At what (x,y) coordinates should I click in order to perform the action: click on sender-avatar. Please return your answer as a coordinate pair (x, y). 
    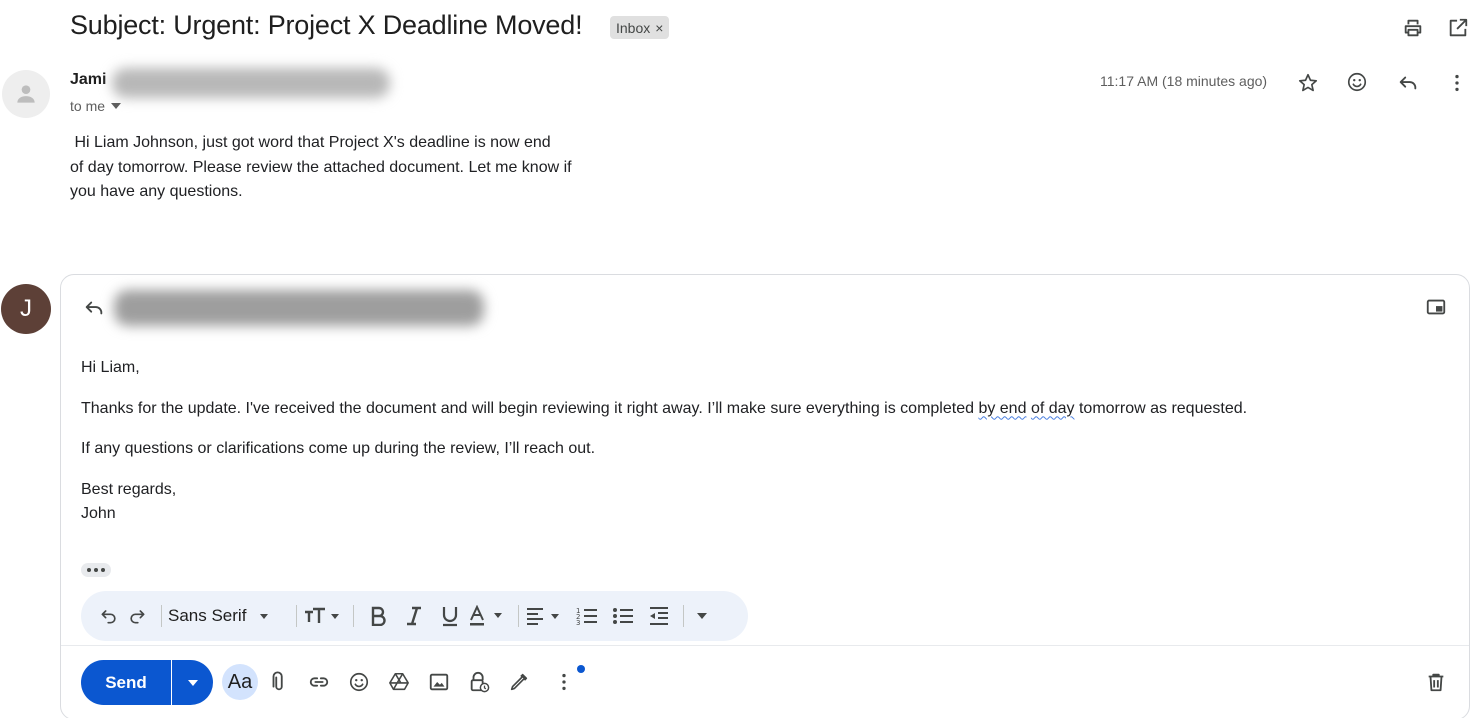
    Looking at the image, I should click on (26, 94).